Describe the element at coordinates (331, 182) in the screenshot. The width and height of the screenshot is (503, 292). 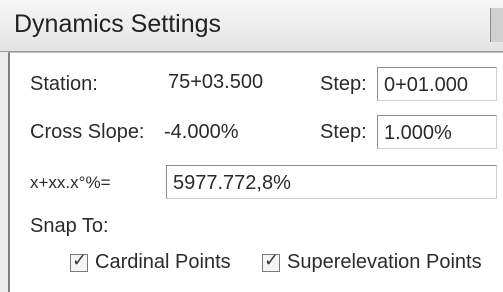
I see `formula-input: 5977.772,8%` at that location.